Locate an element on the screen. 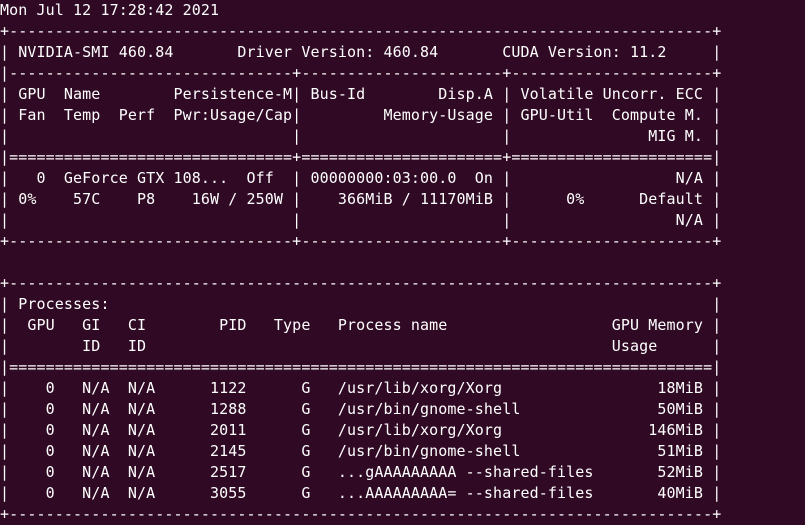 The width and height of the screenshot is (805, 525). gpu-row-3: | | | N/A | is located at coordinates (361, 220).